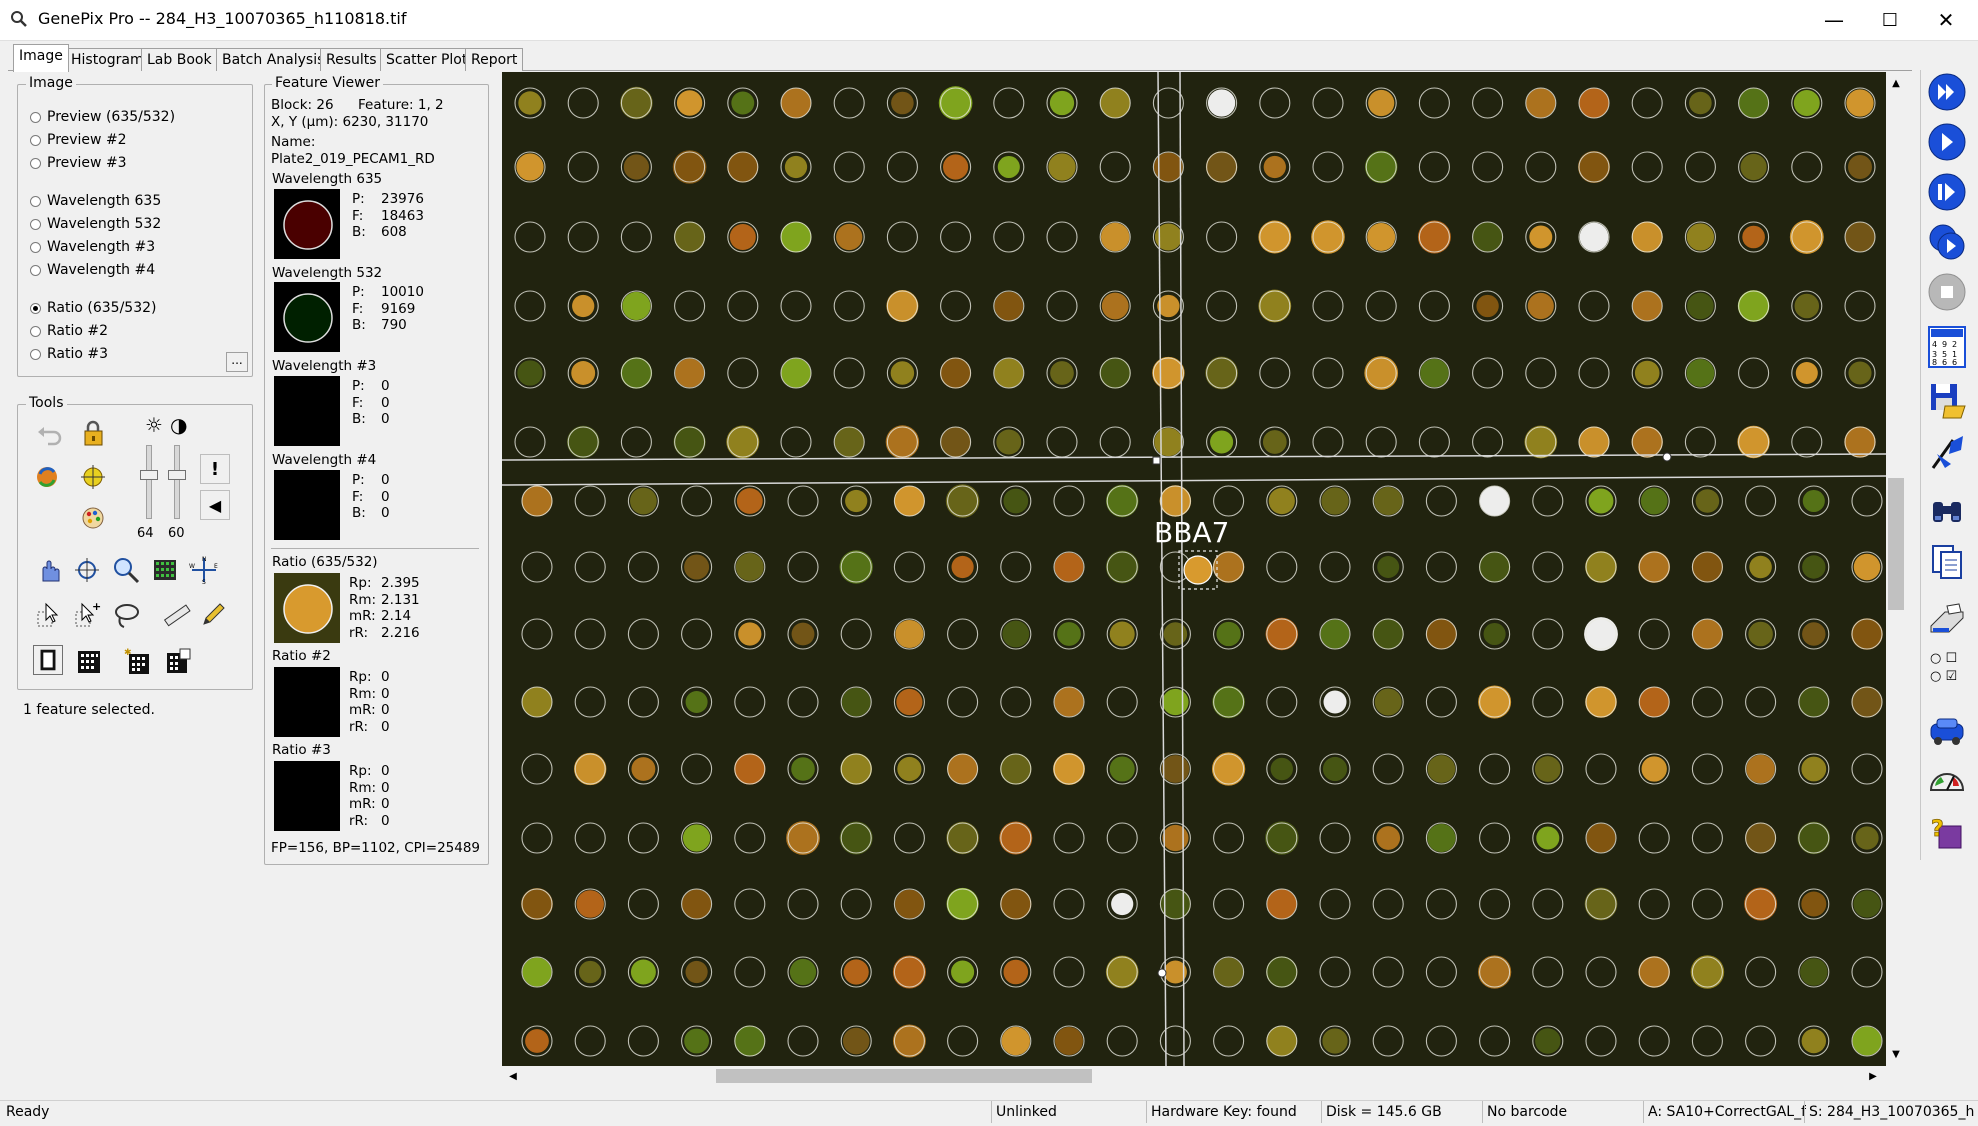 This screenshot has width=1978, height=1126. I want to click on tab-scatter-plot: Scatter Plot, so click(427, 59).